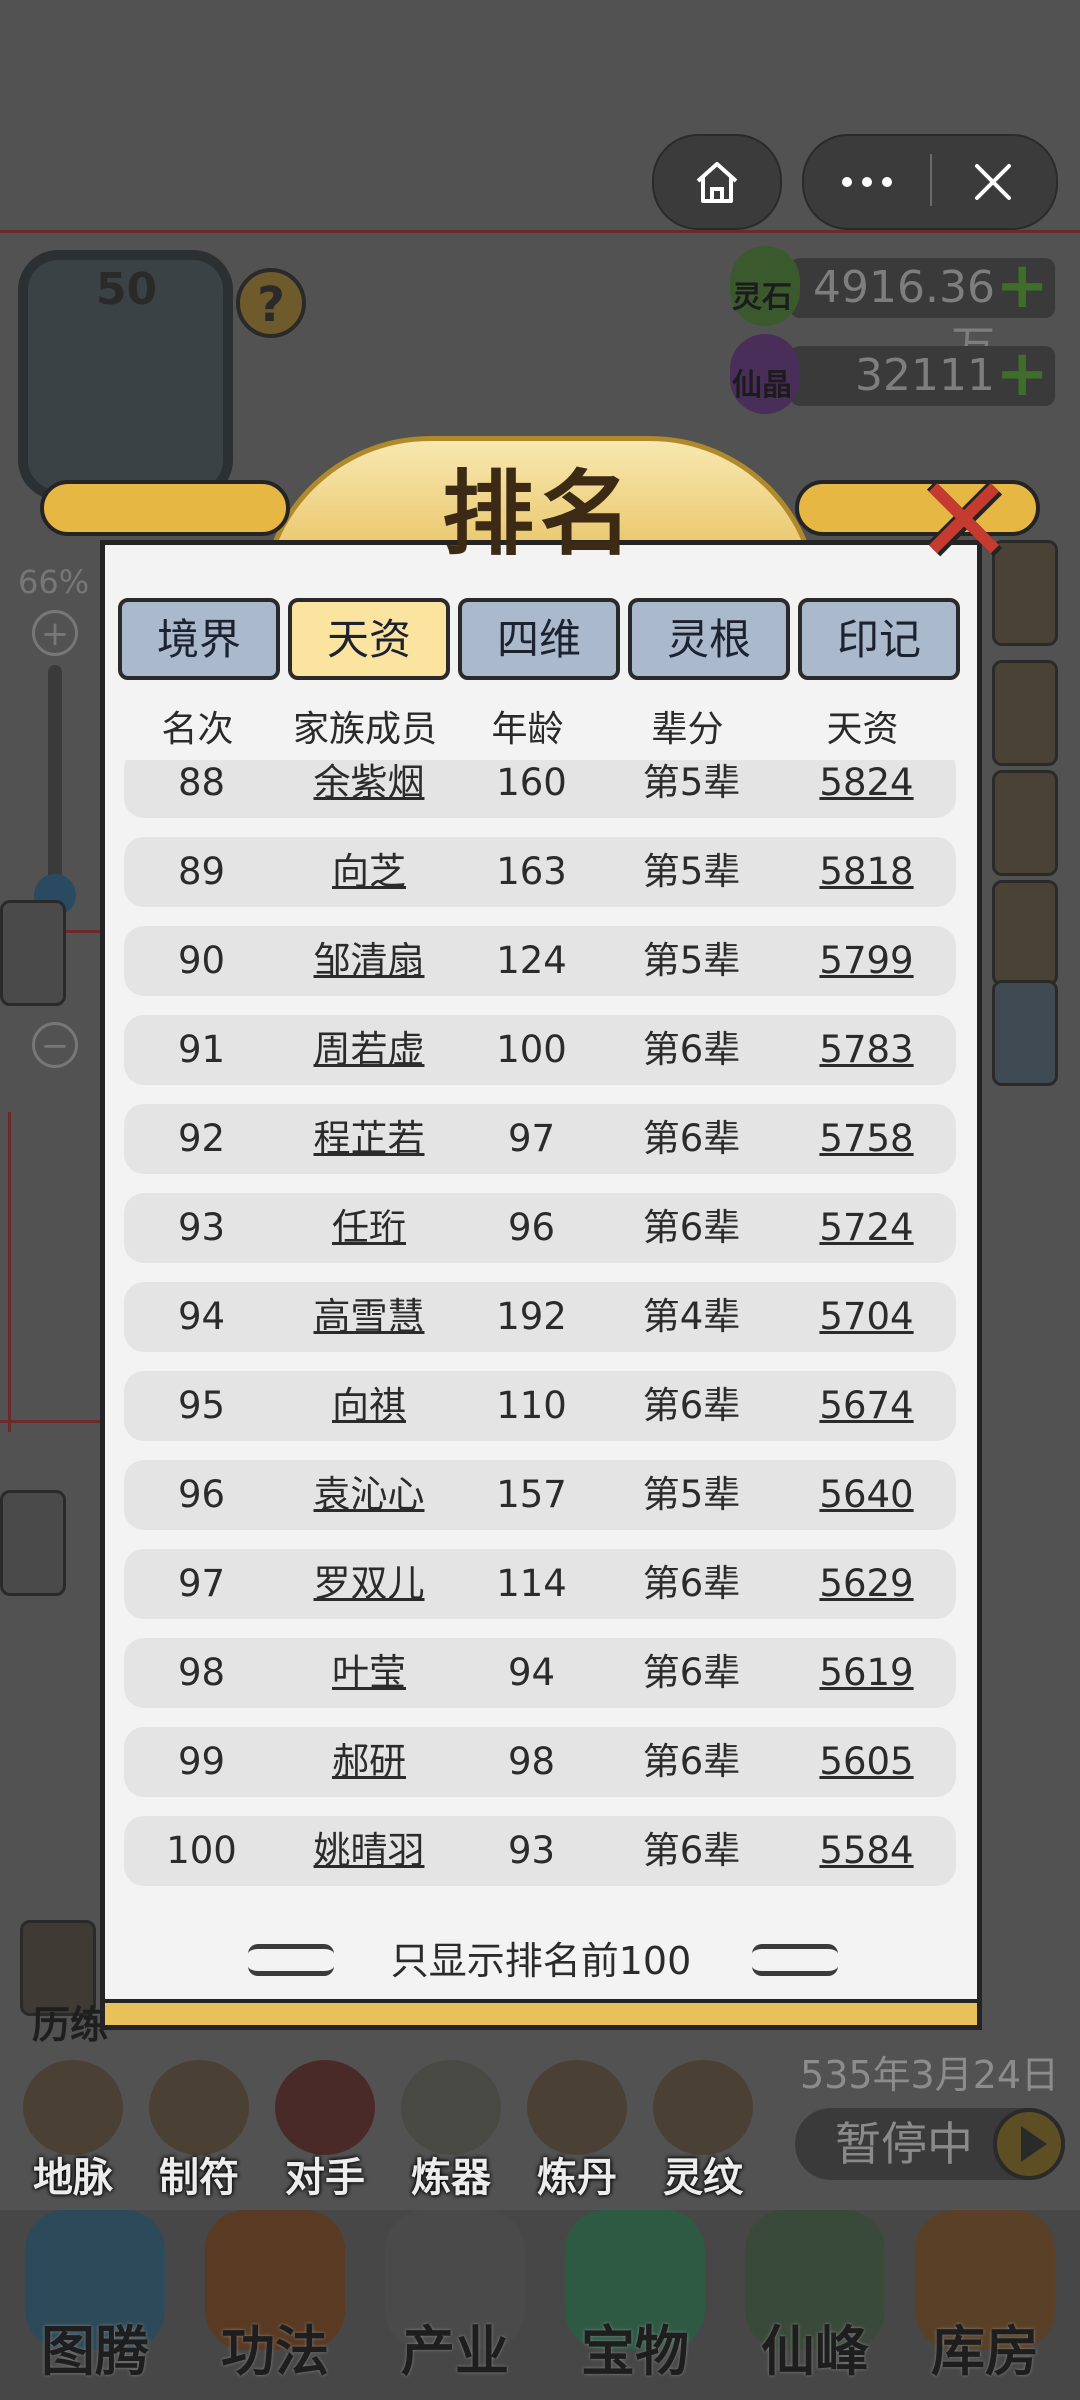 This screenshot has height=2400, width=1080. I want to click on earth-vein-icon, so click(73, 2107).